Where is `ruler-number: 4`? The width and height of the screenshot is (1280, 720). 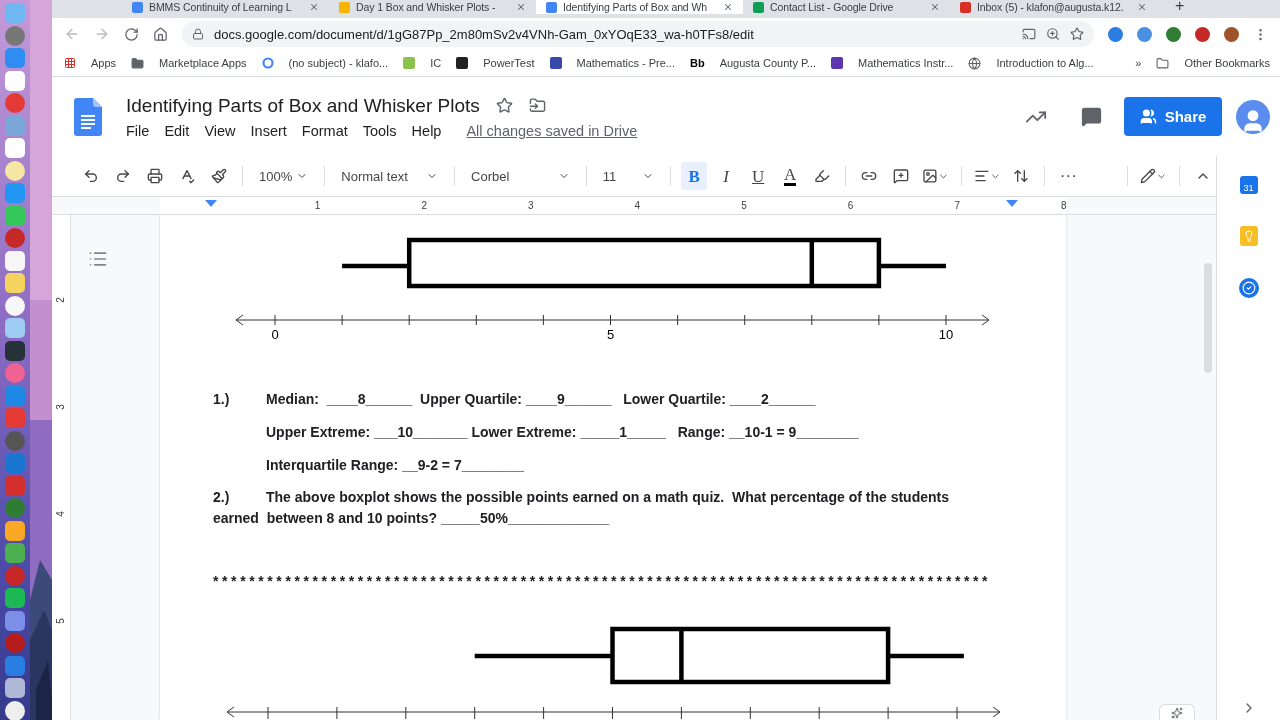
ruler-number: 4 is located at coordinates (637, 205).